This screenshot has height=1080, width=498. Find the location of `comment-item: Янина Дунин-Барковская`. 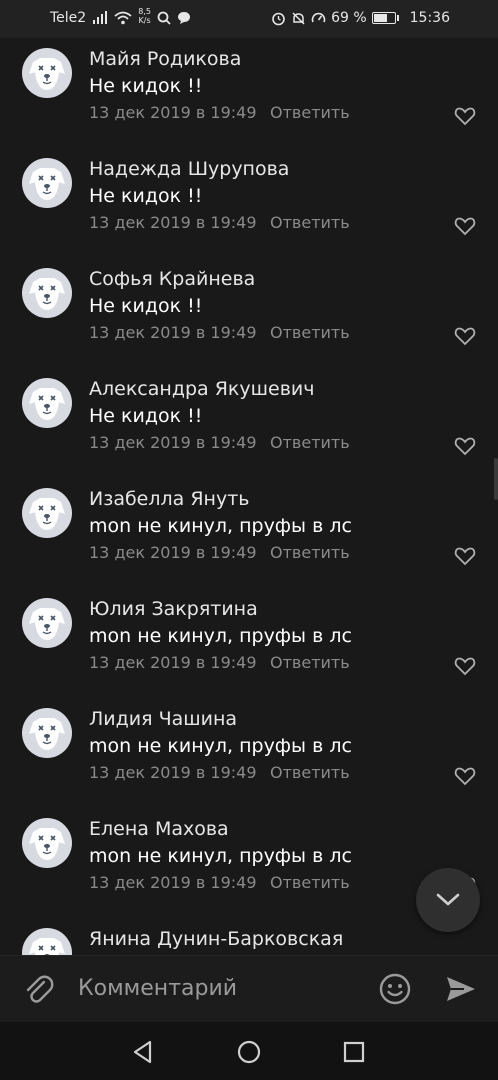

comment-item: Янина Дунин-Барковская is located at coordinates (249, 936).